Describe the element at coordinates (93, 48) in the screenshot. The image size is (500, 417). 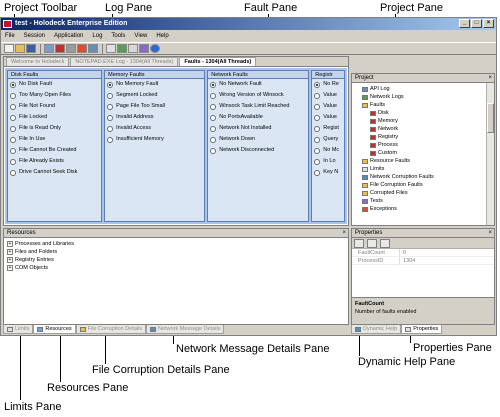
I see `log-icon` at that location.